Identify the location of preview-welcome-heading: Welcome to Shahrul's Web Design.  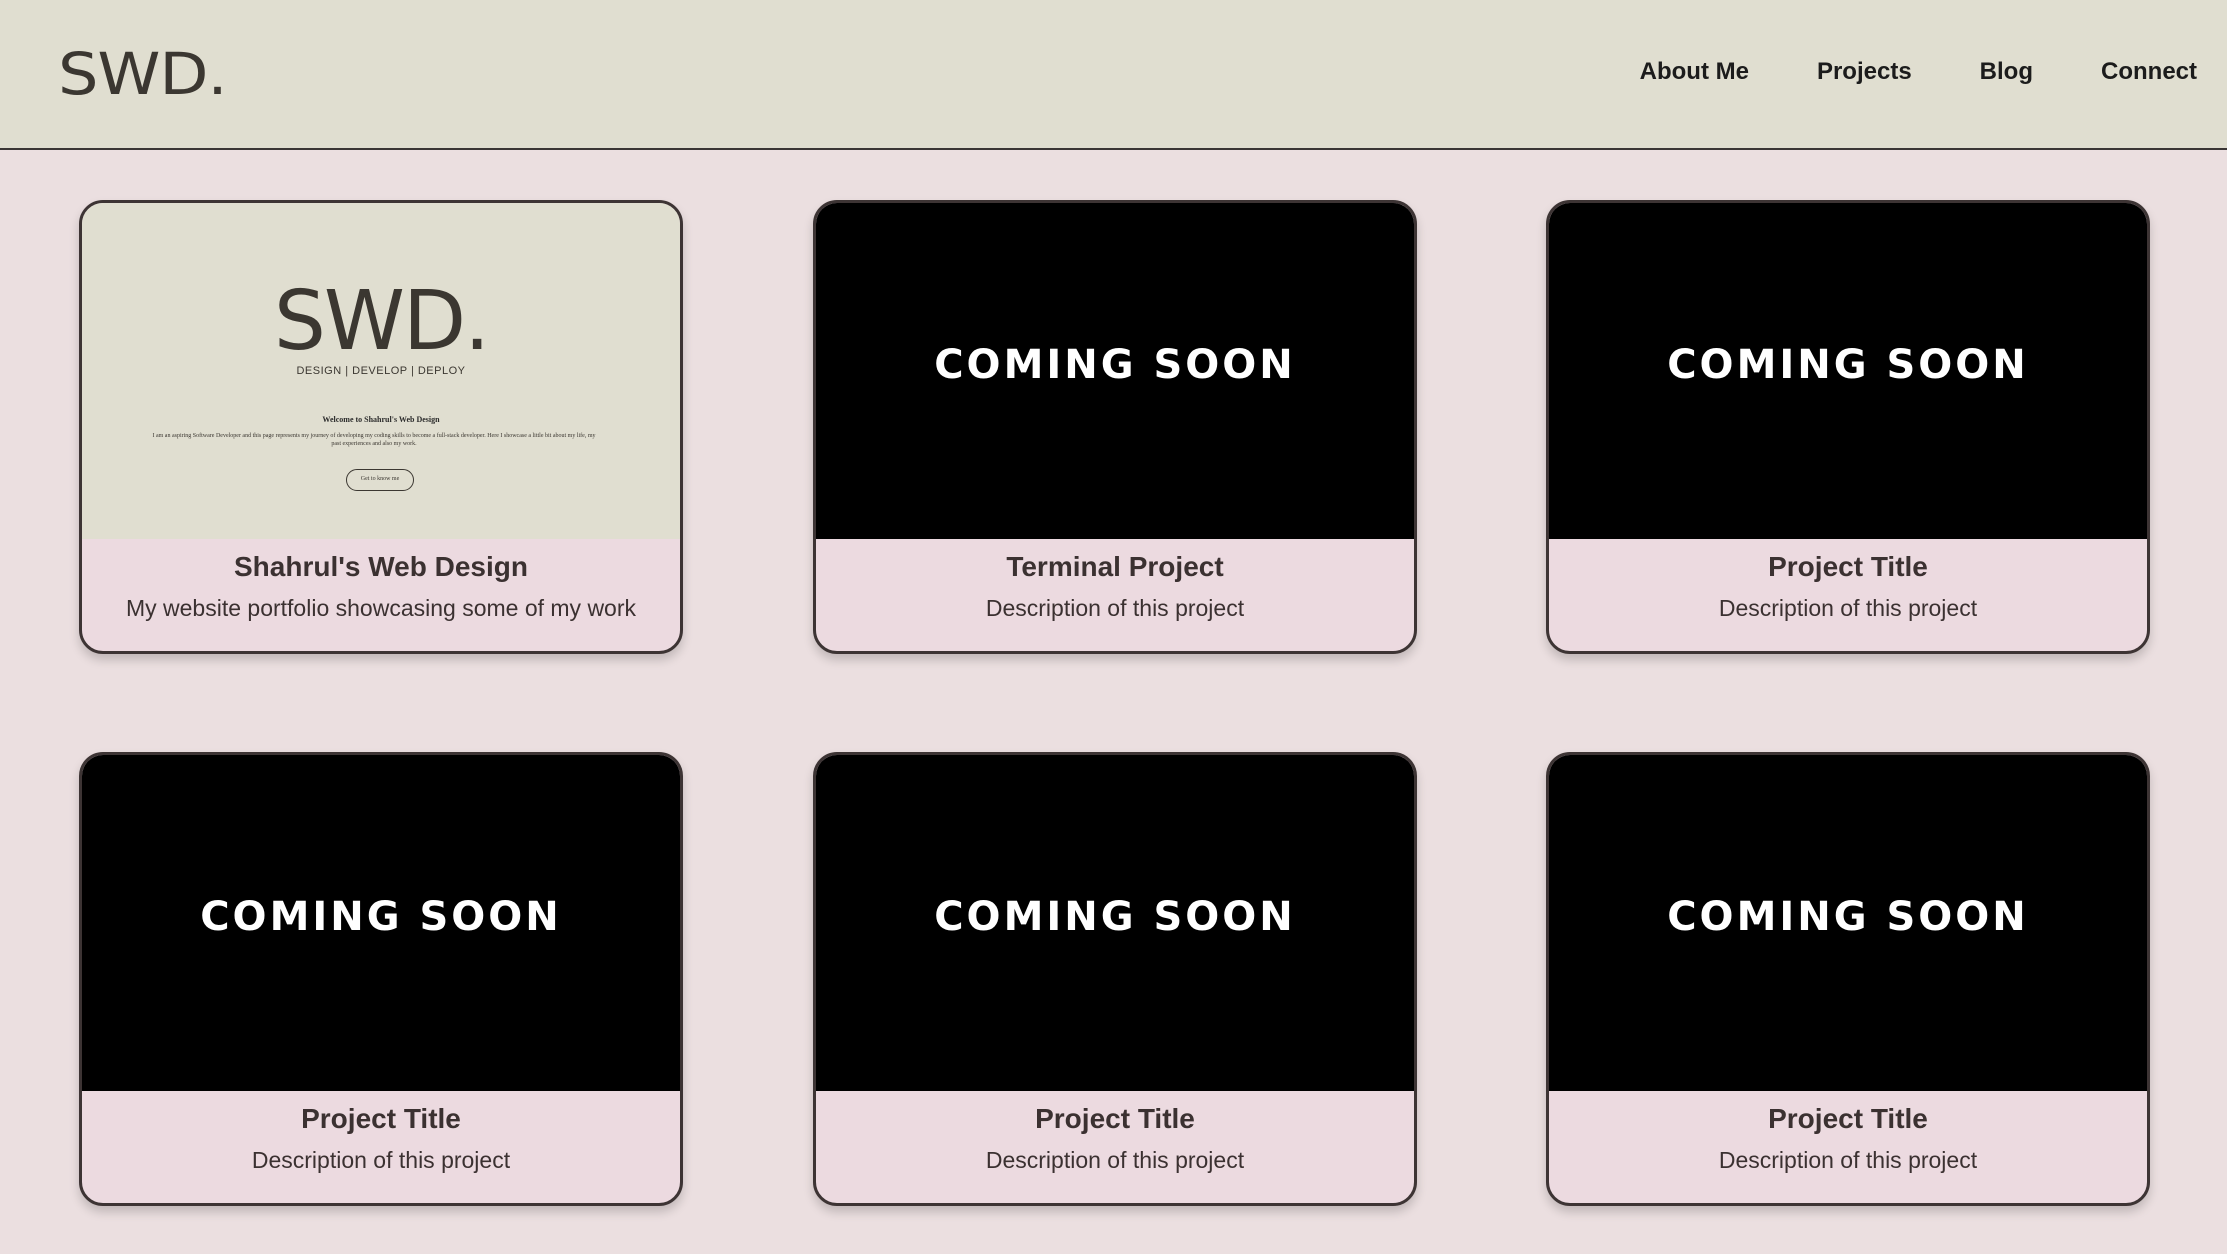
(381, 419).